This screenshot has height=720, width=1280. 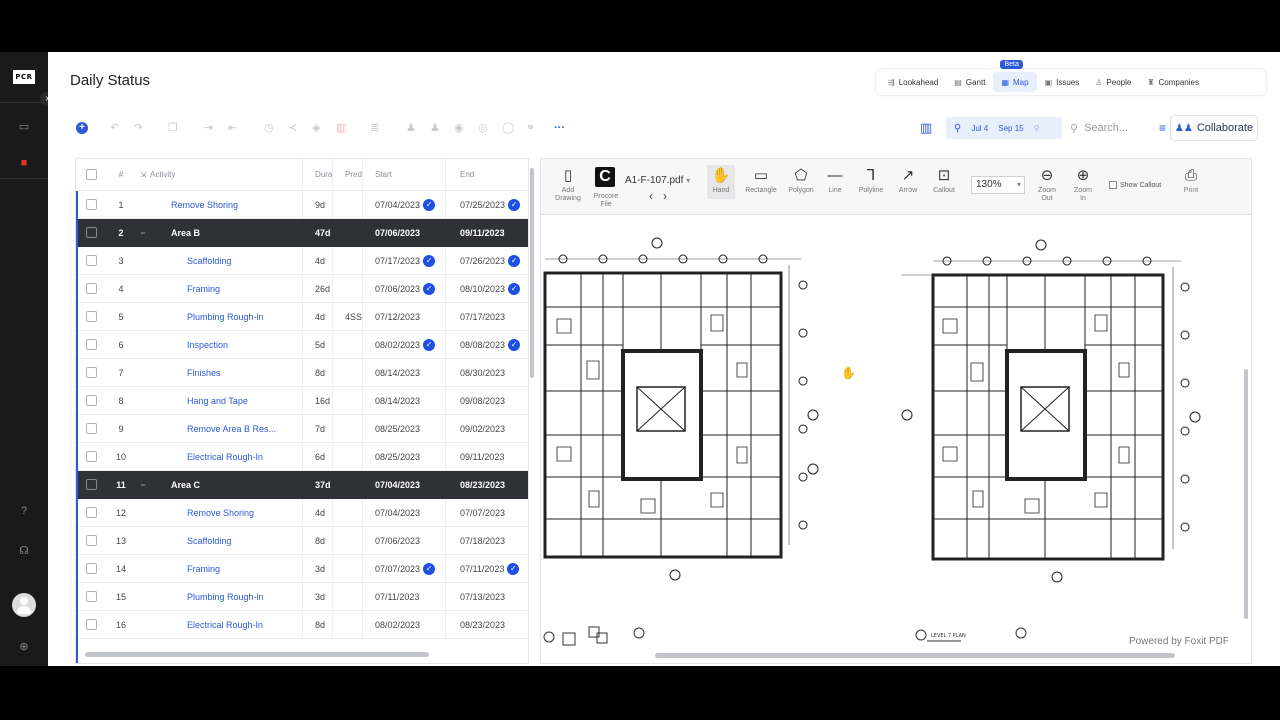 What do you see at coordinates (801, 181) in the screenshot?
I see `polygon-tool: ⬠ Polygon` at bounding box center [801, 181].